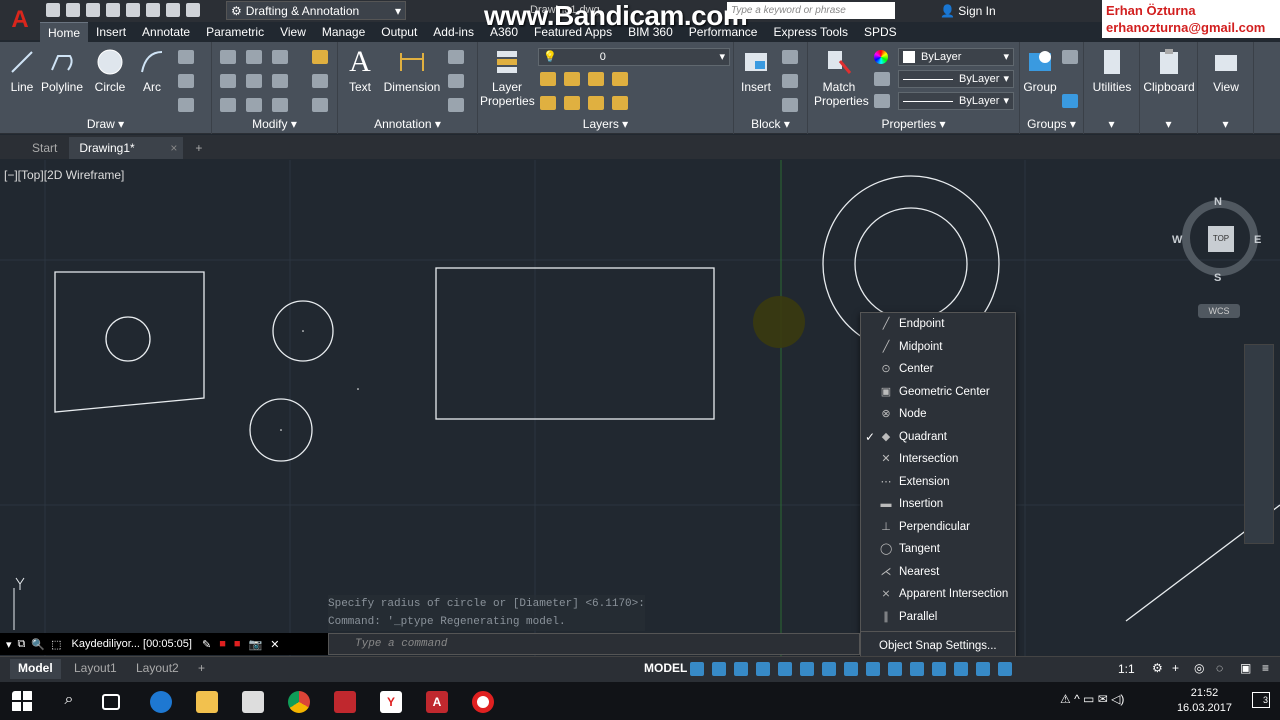  Describe the element at coordinates (1204, 701) in the screenshot. I see `clock: 21:52 16.03.2017` at that location.